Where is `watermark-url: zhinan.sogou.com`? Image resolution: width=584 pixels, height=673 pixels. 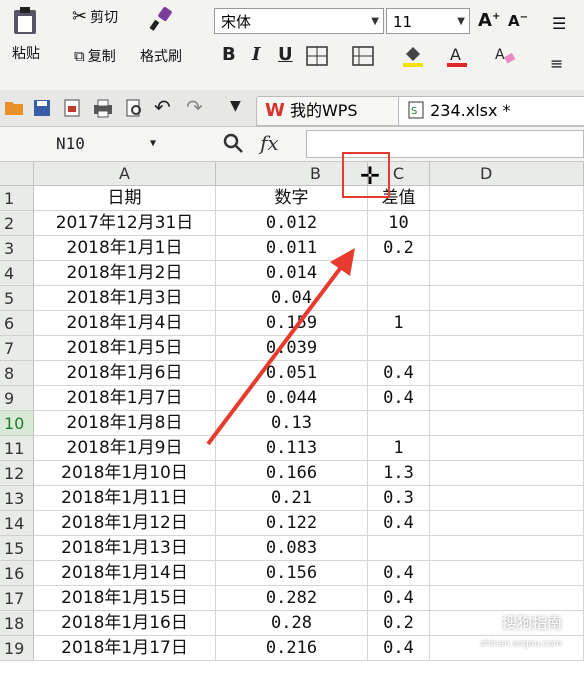 watermark-url: zhinan.sogou.com is located at coordinates (521, 644).